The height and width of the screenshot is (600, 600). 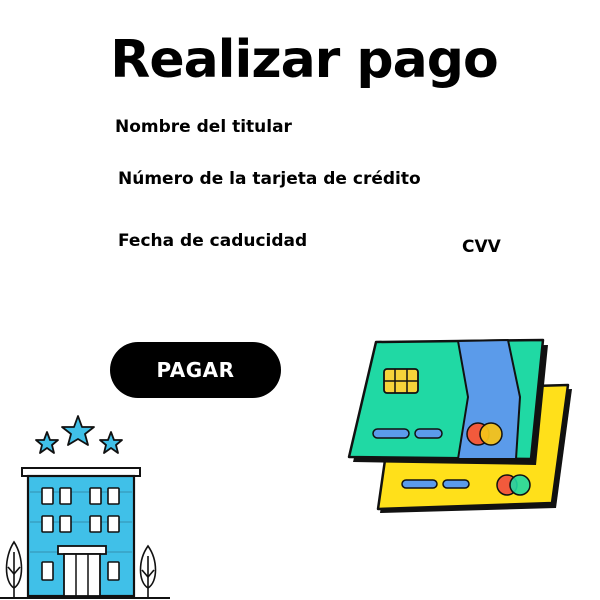 What do you see at coordinates (203, 127) in the screenshot?
I see `cardholder-name-label: Nombre del titular` at bounding box center [203, 127].